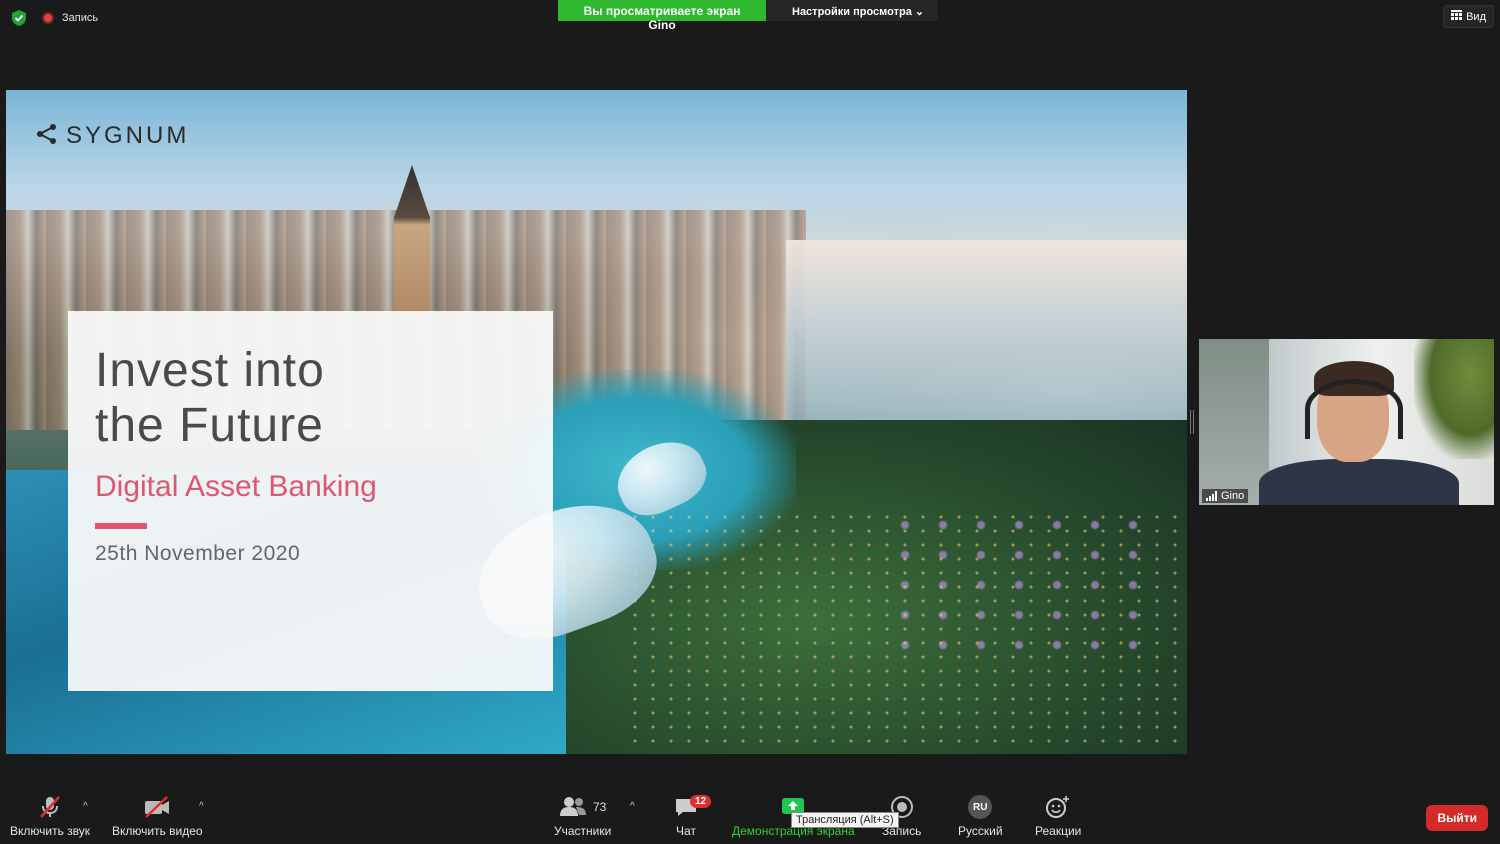 The width and height of the screenshot is (1500, 844). What do you see at coordinates (919, 12) in the screenshot?
I see `chevron-down-icon: ⌄` at bounding box center [919, 12].